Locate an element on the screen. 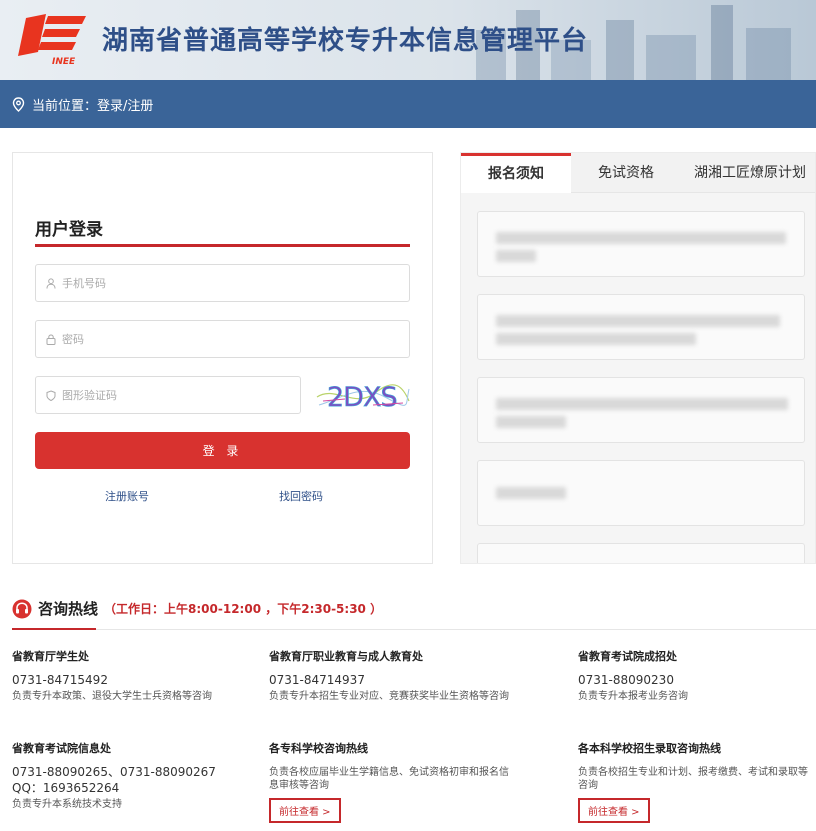 This screenshot has height=831, width=816. contact-exam-admissions: 省教育考试院成招处 0731-88090230 负责专升本报考业务咨询 is located at coordinates (633, 676).